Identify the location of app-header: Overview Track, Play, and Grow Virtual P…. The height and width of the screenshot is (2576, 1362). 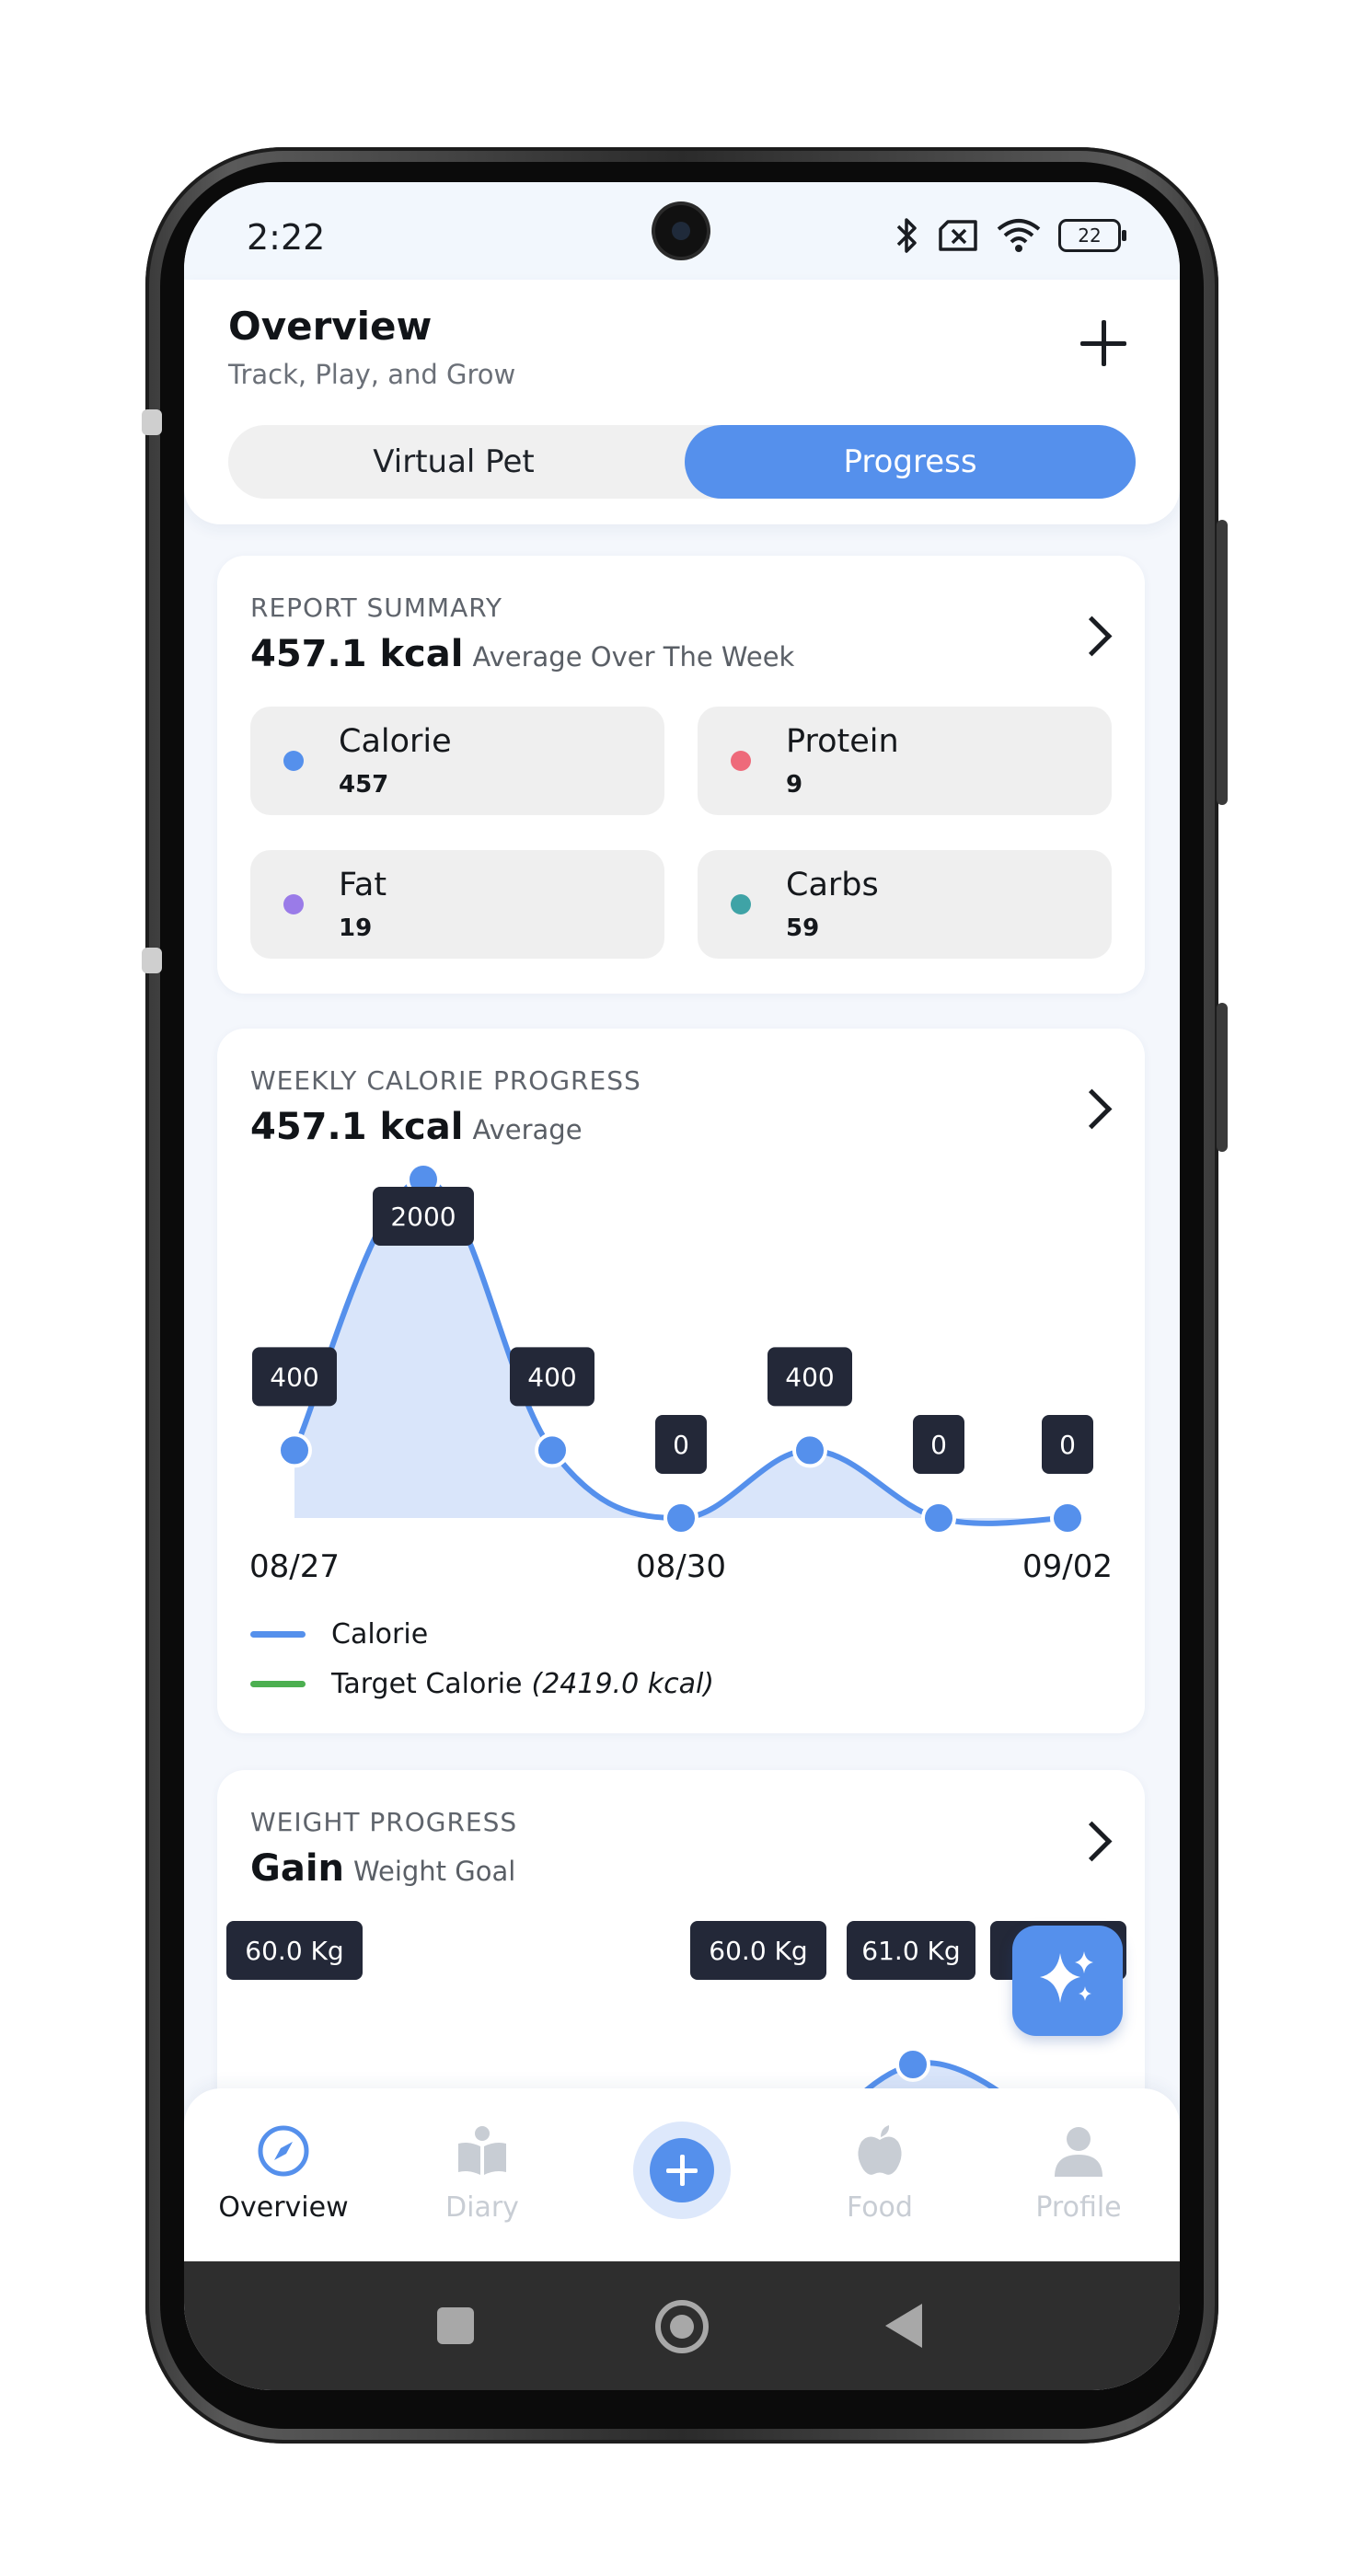
(682, 402).